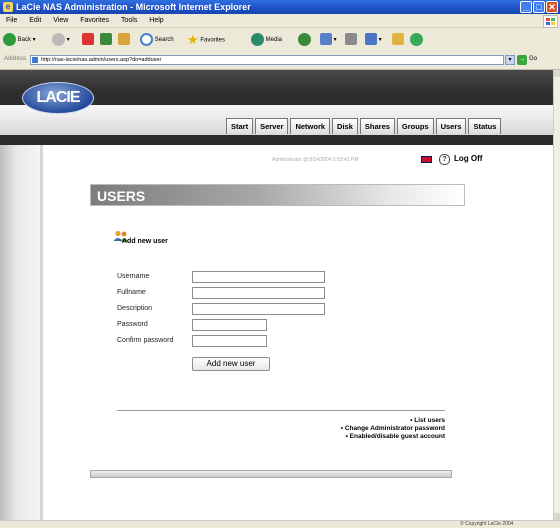  I want to click on page-title: USERS, so click(121, 196).